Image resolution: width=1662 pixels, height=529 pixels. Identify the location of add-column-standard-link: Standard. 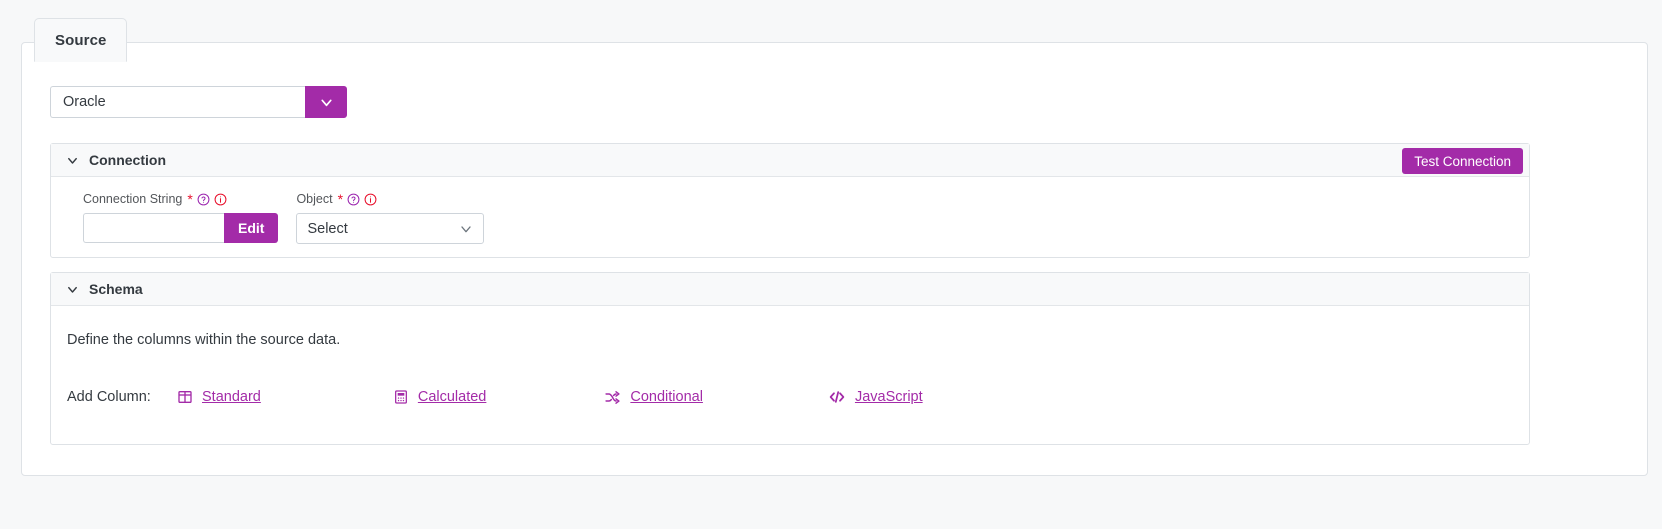
(219, 397).